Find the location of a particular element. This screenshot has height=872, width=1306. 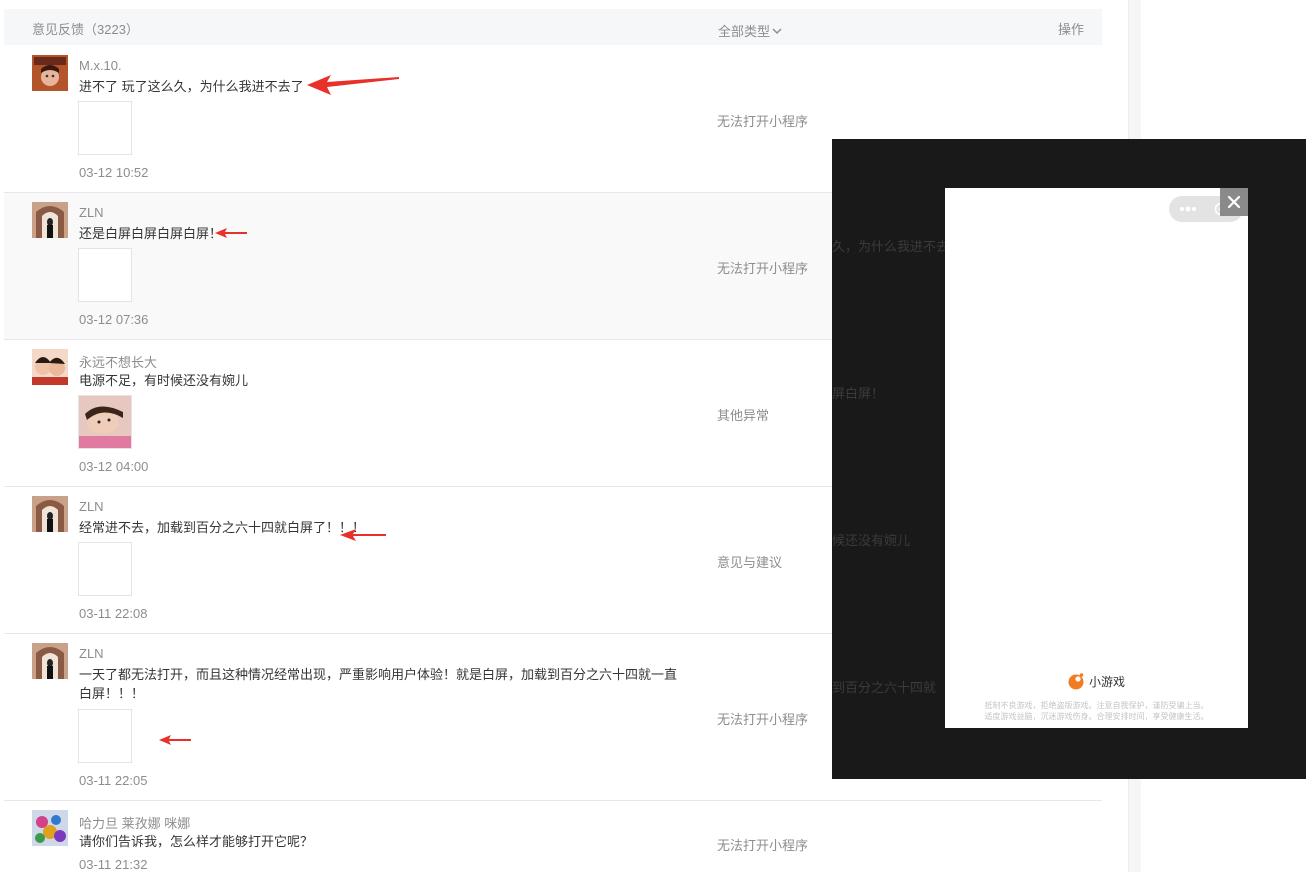

ghost-text: 屏白屏！ is located at coordinates (858, 393).